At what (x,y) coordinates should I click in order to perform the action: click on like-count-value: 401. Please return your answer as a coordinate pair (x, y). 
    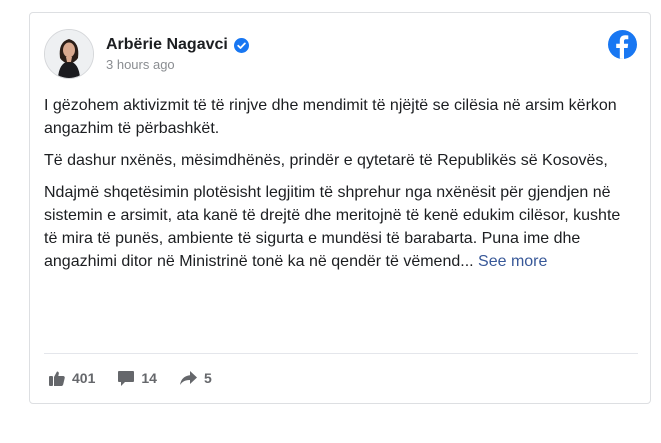
    Looking at the image, I should click on (84, 378).